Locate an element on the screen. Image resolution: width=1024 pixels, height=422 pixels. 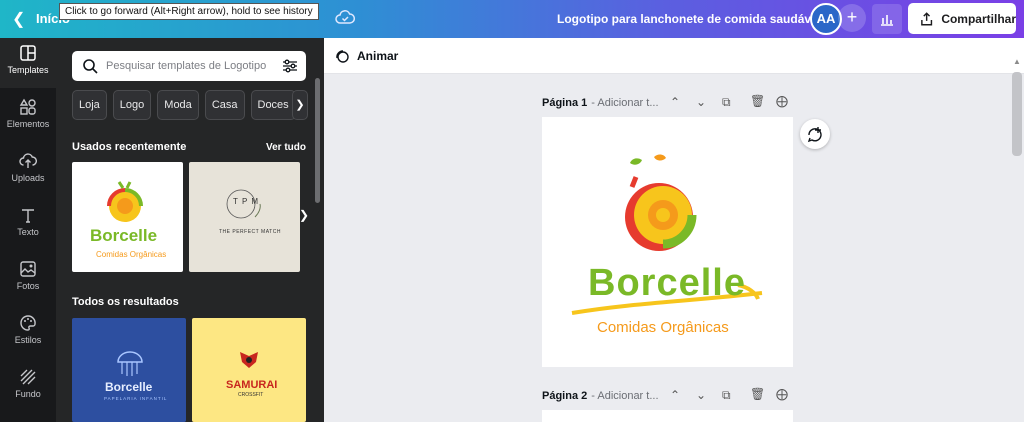
animate-icon is located at coordinates (342, 56).